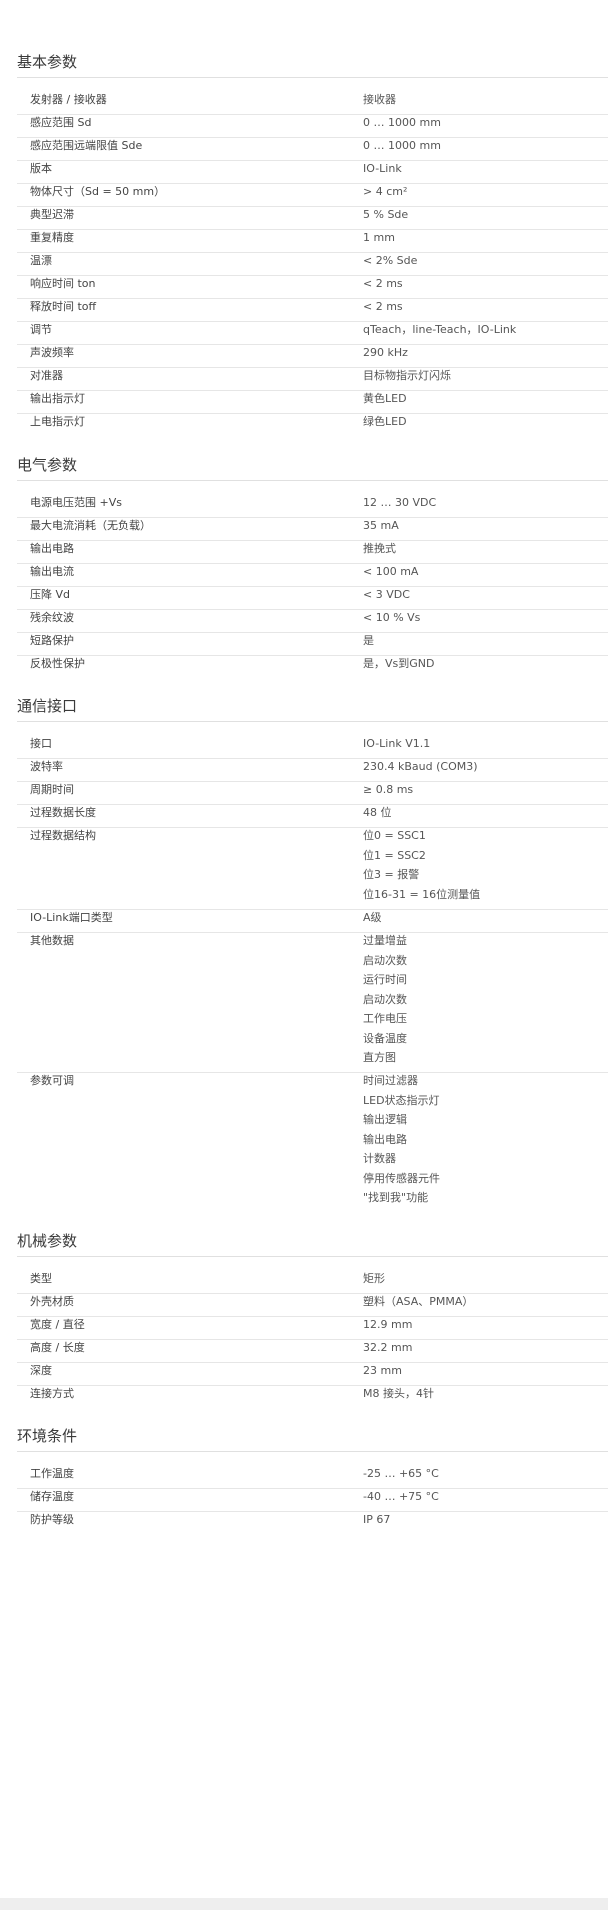 This screenshot has height=1910, width=608. I want to click on spec-label: 压降 Vd, so click(50, 594).